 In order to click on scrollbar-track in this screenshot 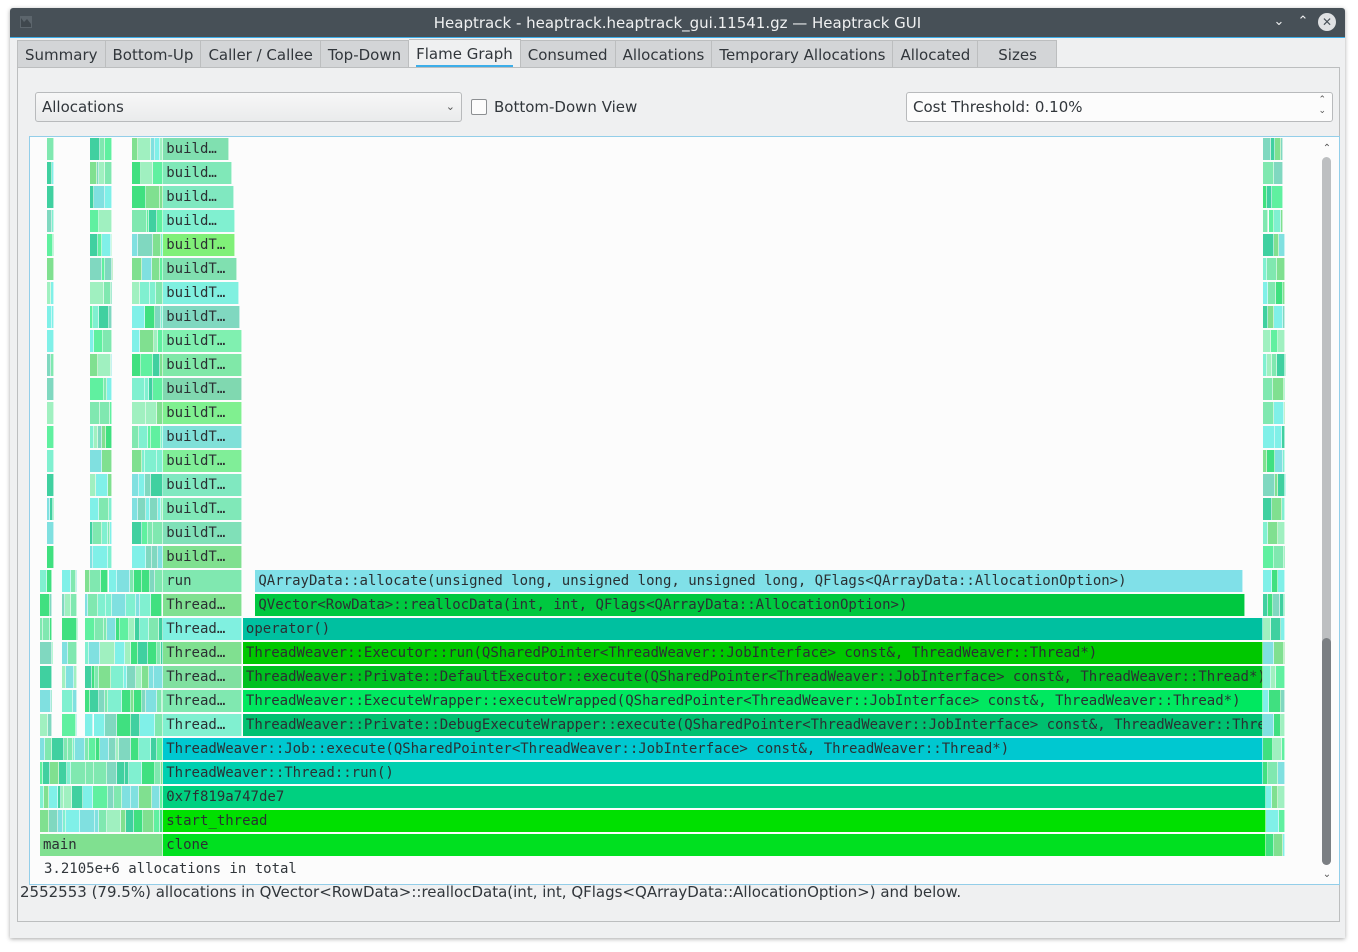, I will do `click(1326, 511)`.